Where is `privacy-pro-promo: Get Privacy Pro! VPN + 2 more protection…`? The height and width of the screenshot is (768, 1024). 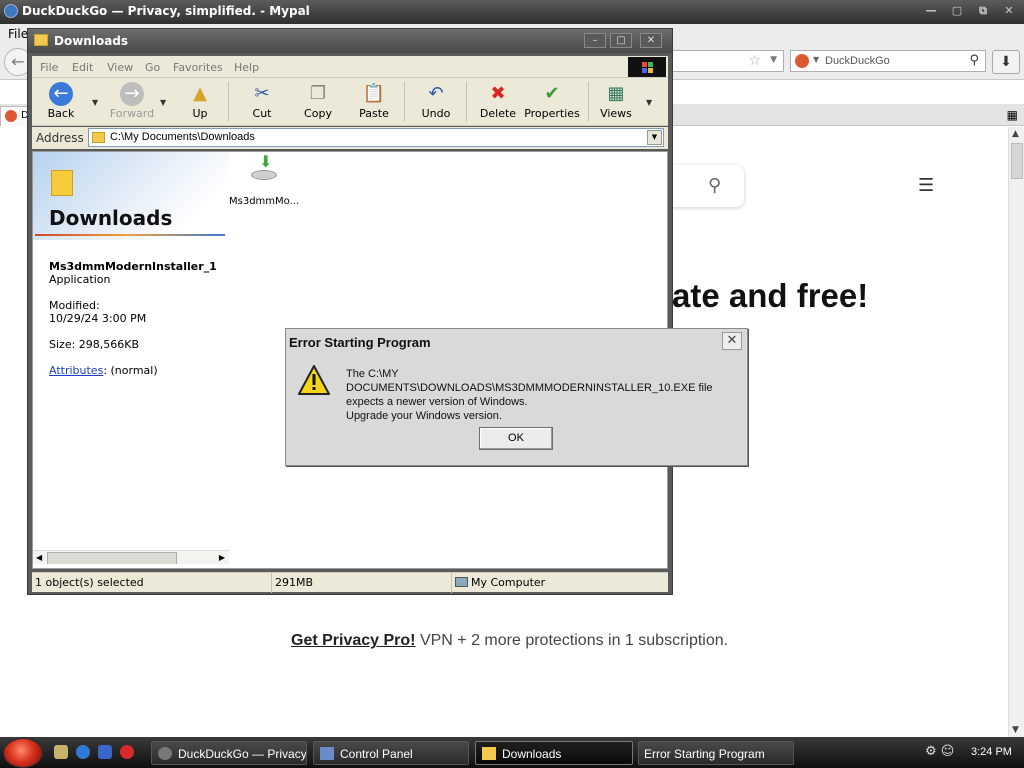 privacy-pro-promo: Get Privacy Pro! VPN + 2 more protection… is located at coordinates (509, 641).